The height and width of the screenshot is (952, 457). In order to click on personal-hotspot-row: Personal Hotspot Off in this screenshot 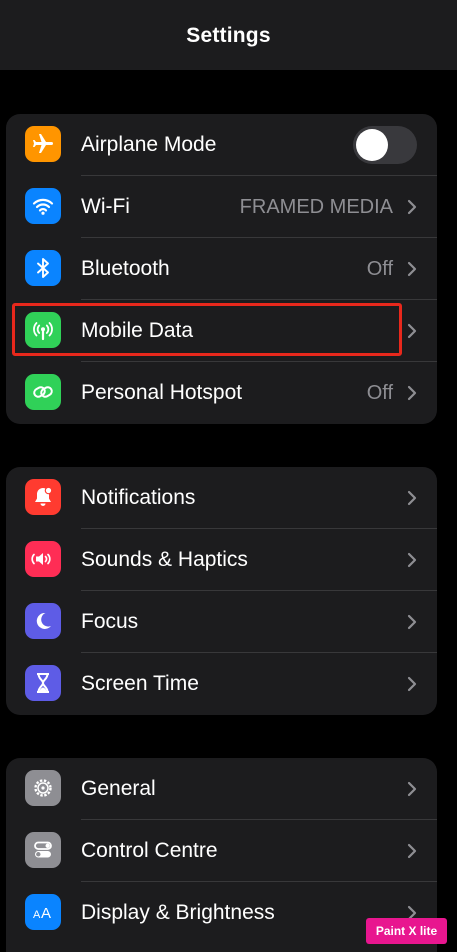, I will do `click(221, 393)`.